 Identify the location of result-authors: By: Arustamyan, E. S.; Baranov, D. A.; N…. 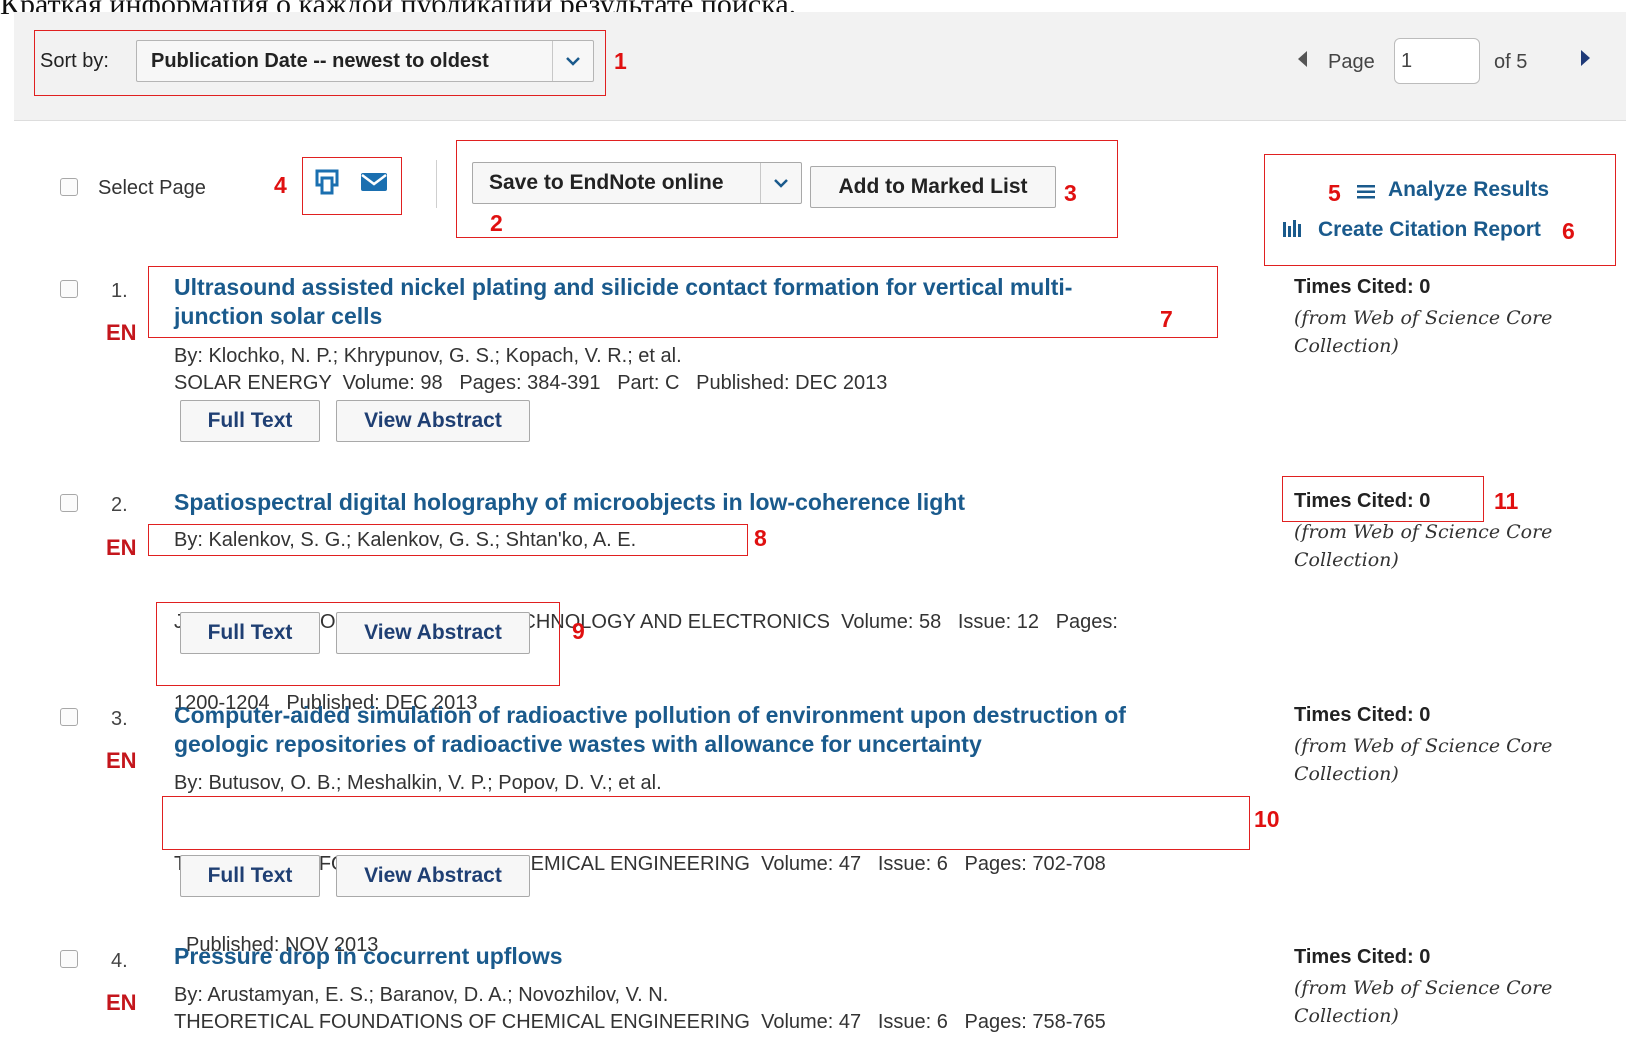
(421, 995).